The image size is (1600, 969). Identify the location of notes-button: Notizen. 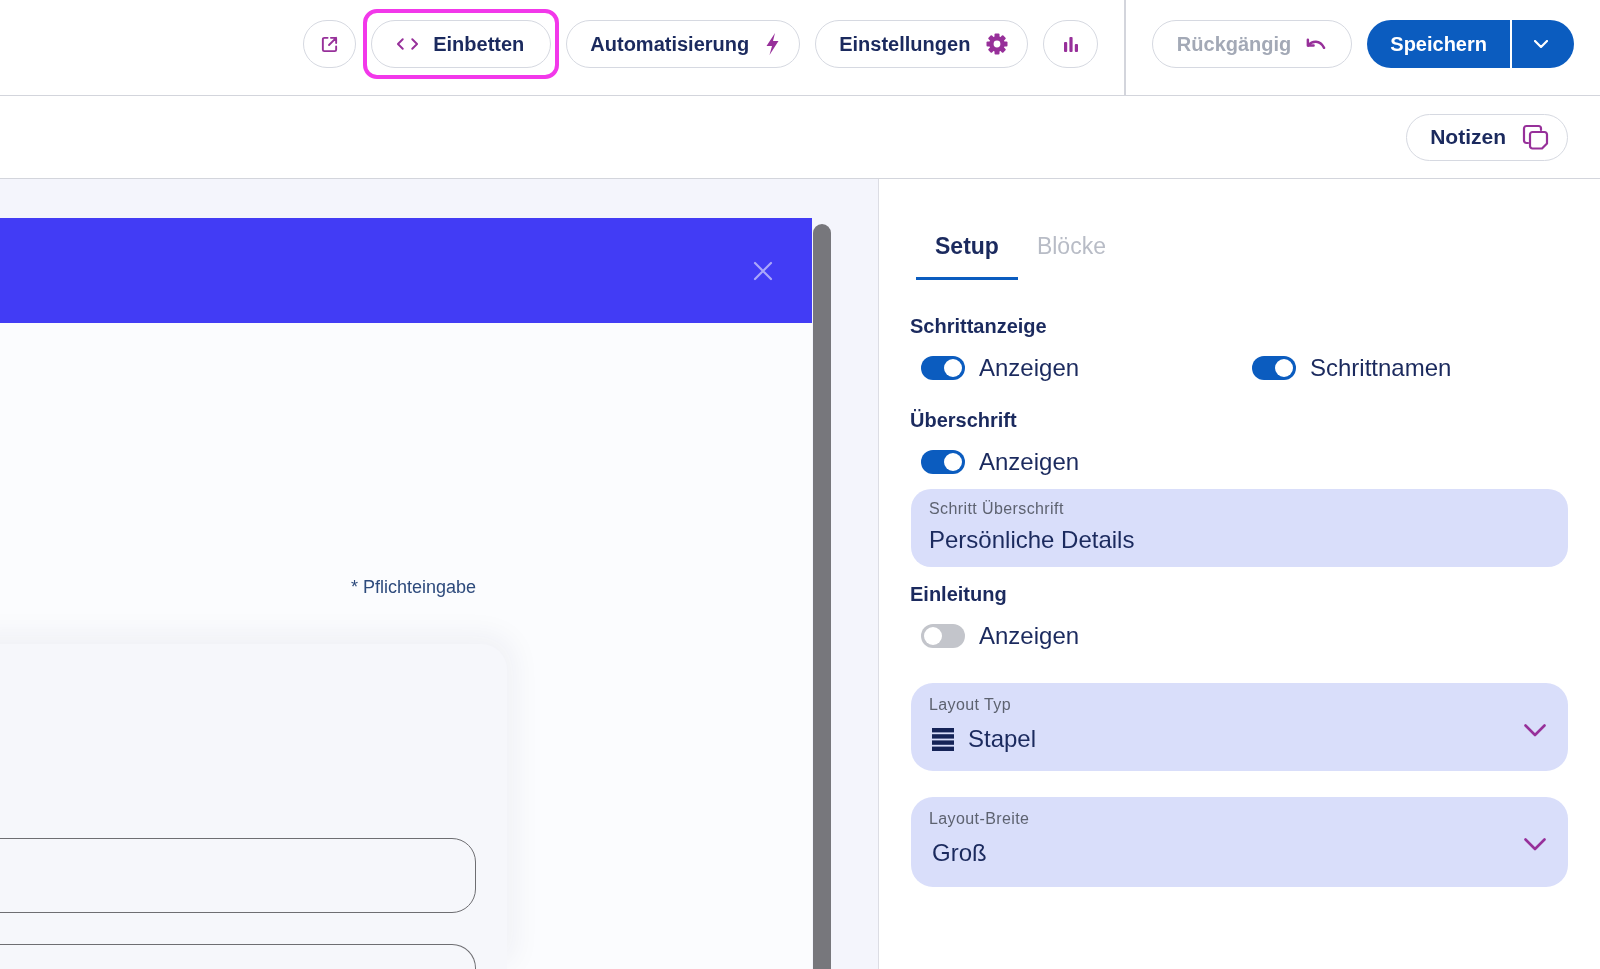
(1487, 137).